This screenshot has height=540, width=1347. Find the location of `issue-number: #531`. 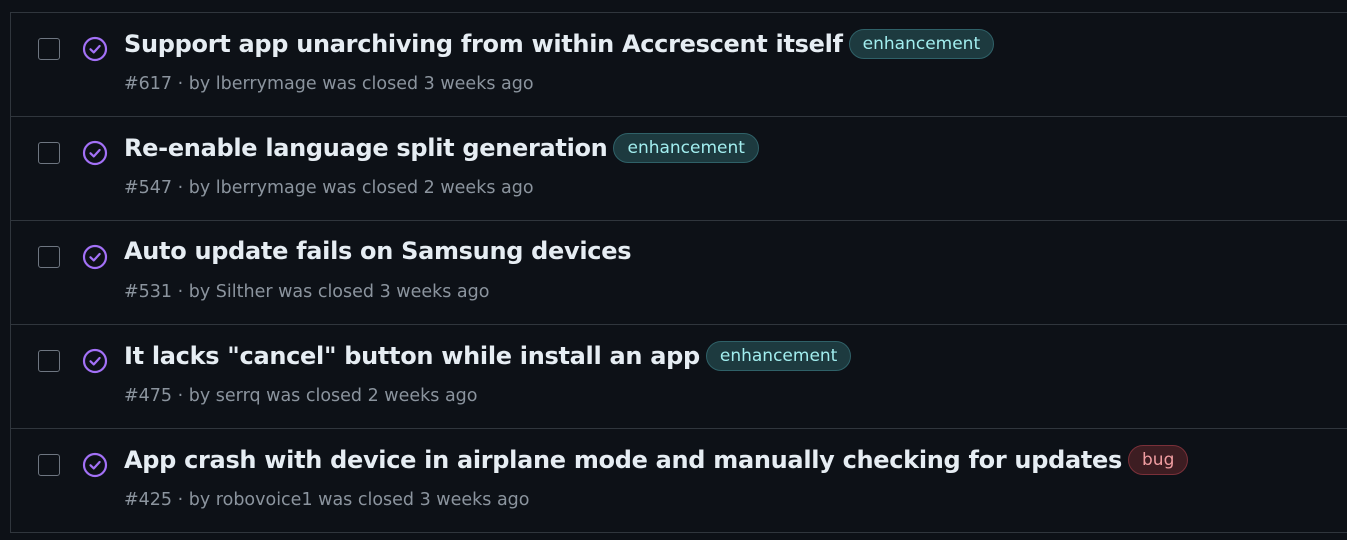

issue-number: #531 is located at coordinates (148, 292).